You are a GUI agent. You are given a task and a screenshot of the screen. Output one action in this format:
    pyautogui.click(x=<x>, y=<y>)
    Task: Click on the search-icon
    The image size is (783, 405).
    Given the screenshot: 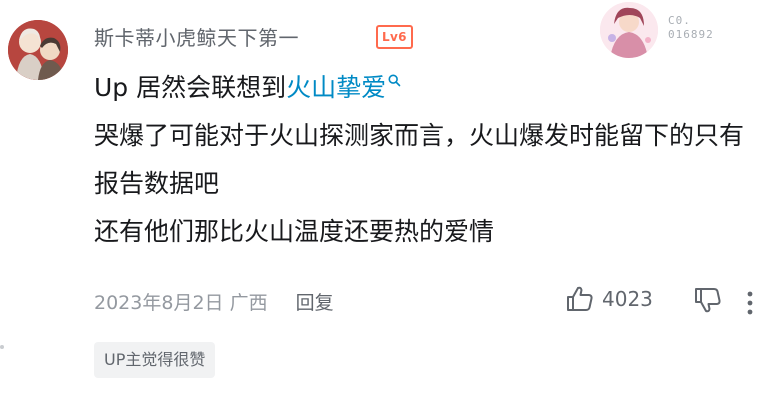 What is the action you would take?
    pyautogui.click(x=394, y=80)
    